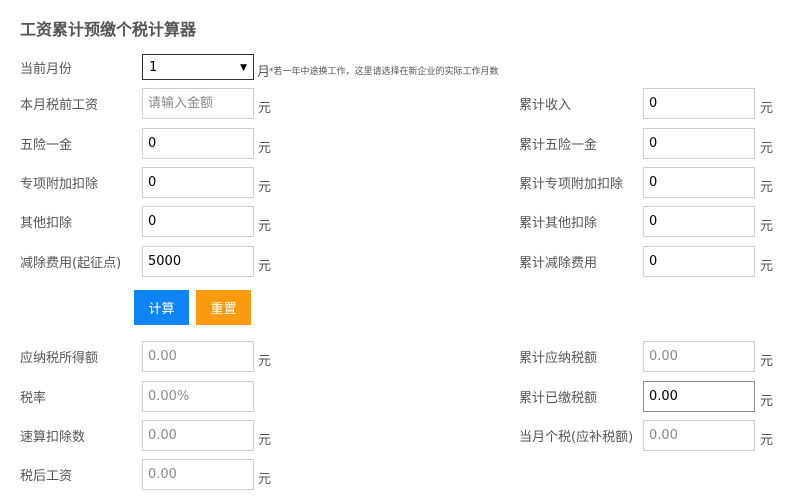 The width and height of the screenshot is (800, 499). Describe the element at coordinates (699, 143) in the screenshot. I see `cumulative-insurance-input` at that location.